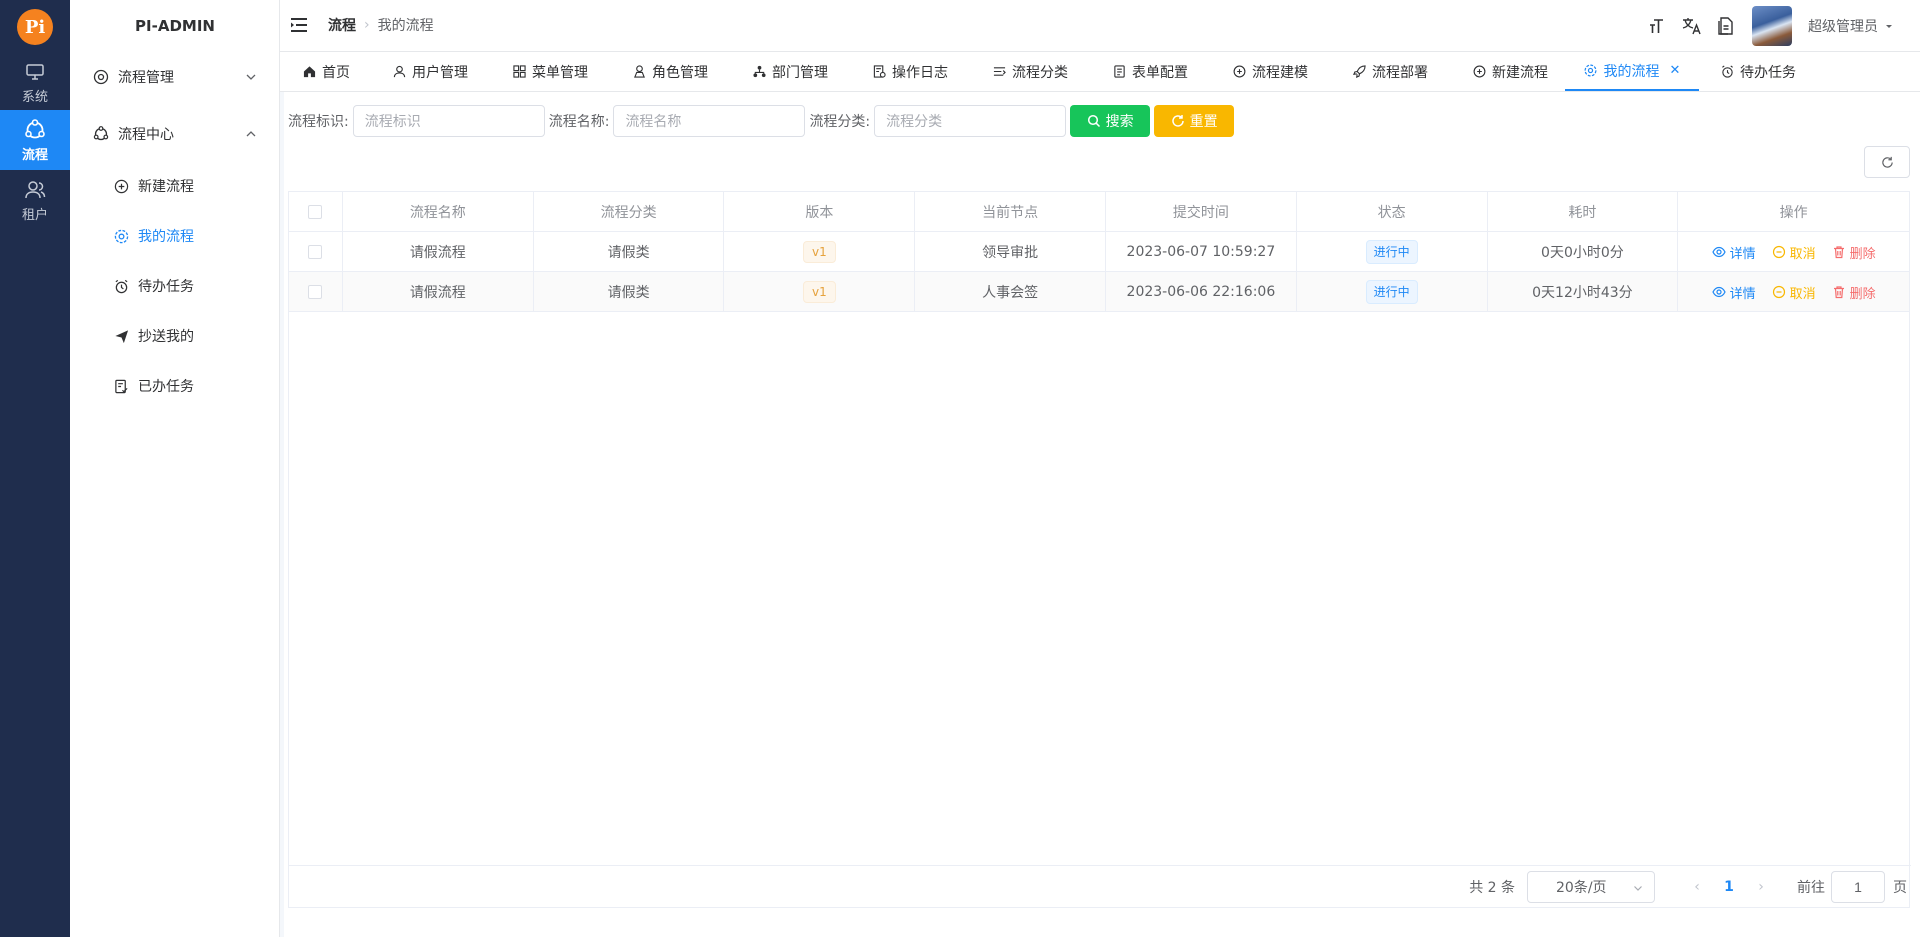  What do you see at coordinates (1802, 254) in the screenshot?
I see `cancel-label: 取消` at bounding box center [1802, 254].